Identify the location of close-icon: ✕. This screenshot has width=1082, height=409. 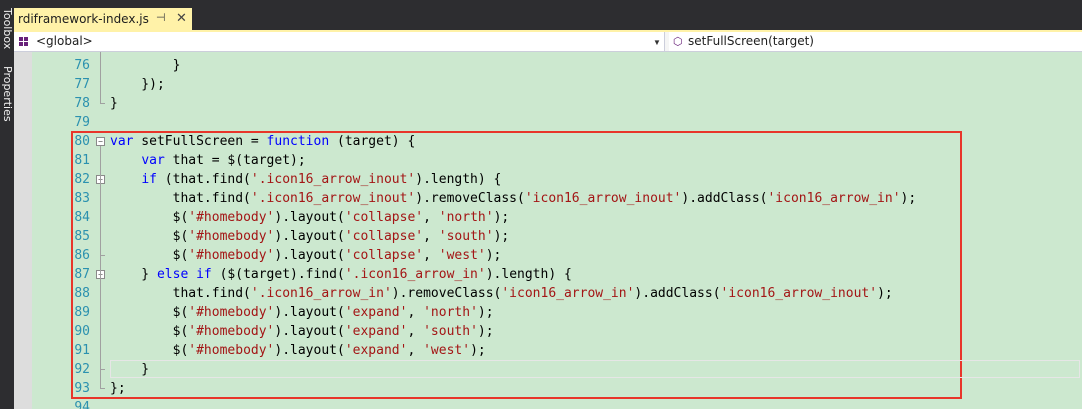
(181, 18).